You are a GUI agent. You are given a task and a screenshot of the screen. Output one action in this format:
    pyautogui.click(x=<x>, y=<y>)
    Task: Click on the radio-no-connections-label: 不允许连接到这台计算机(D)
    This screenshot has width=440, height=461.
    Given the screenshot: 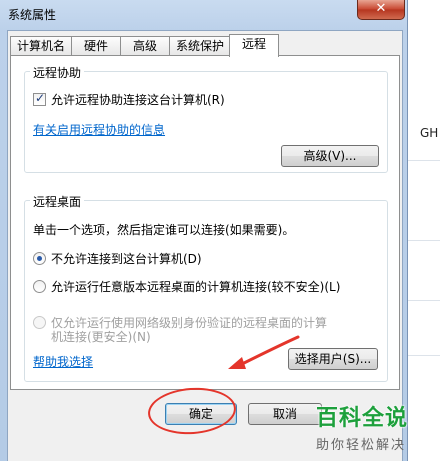 What is the action you would take?
    pyautogui.click(x=126, y=258)
    